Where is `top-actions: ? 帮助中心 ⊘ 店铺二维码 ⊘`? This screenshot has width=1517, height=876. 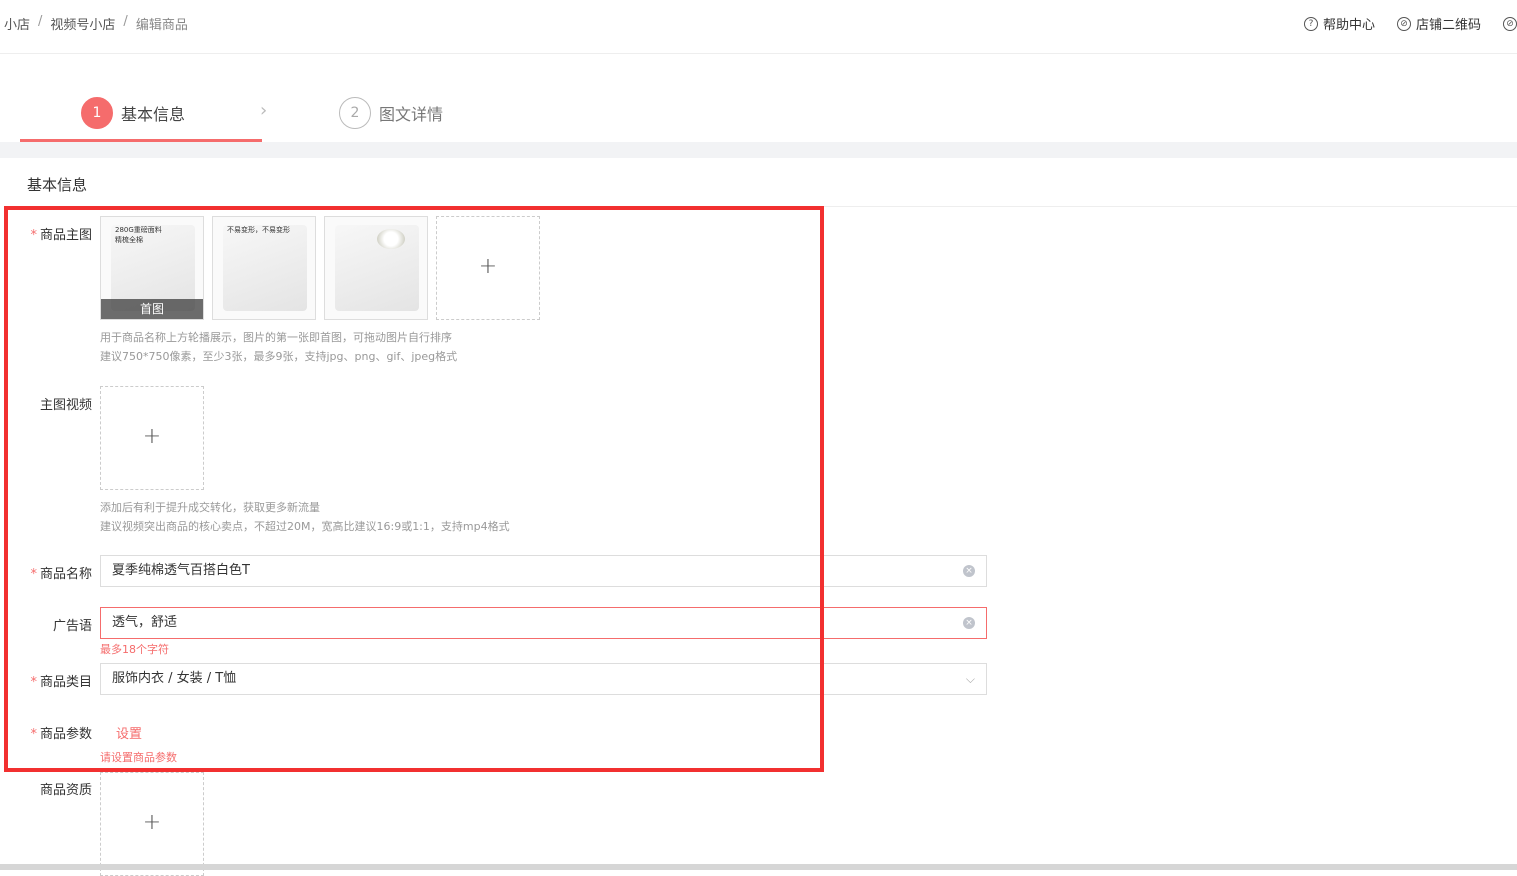 top-actions: ? 帮助中心 ⊘ 店铺二维码 ⊘ is located at coordinates (1410, 23).